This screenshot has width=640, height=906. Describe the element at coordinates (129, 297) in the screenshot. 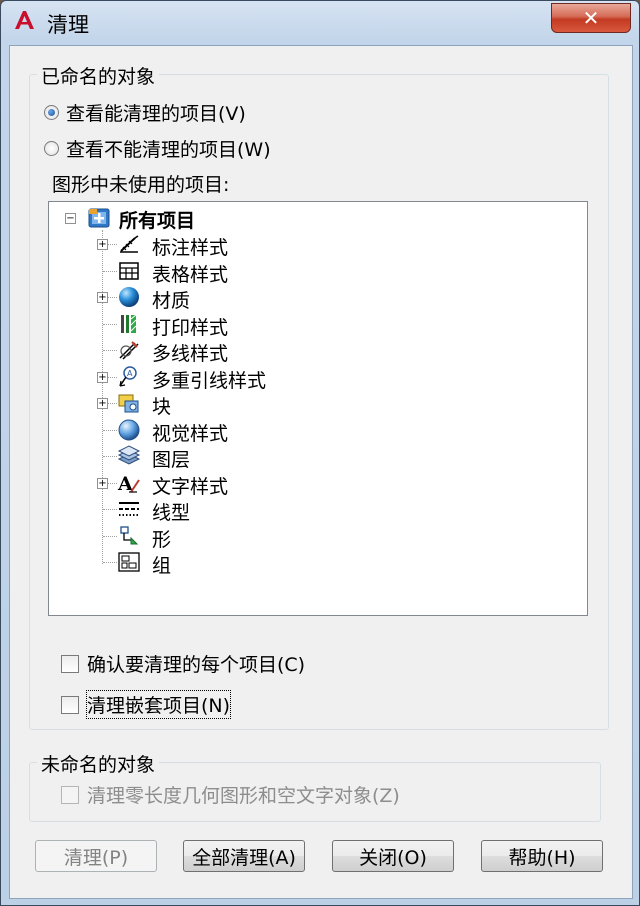

I see `material-icon` at that location.